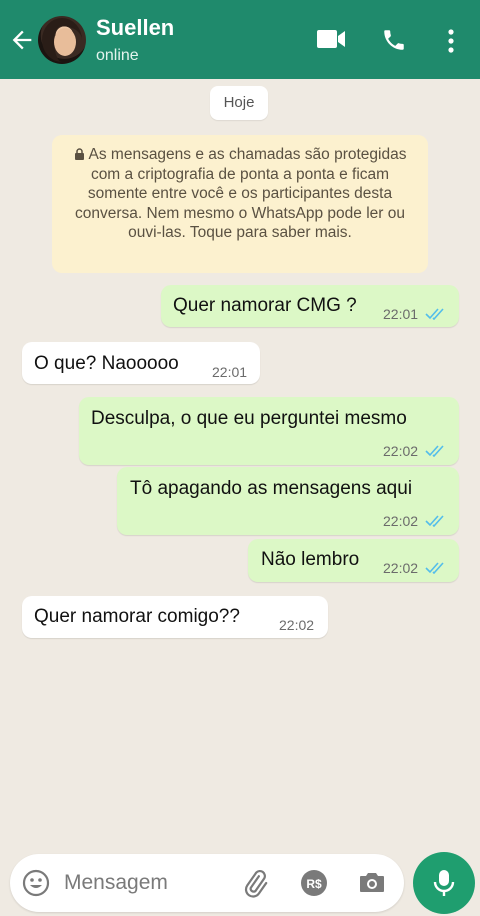 The width and height of the screenshot is (480, 916). I want to click on svg-text: R$, so click(314, 884).